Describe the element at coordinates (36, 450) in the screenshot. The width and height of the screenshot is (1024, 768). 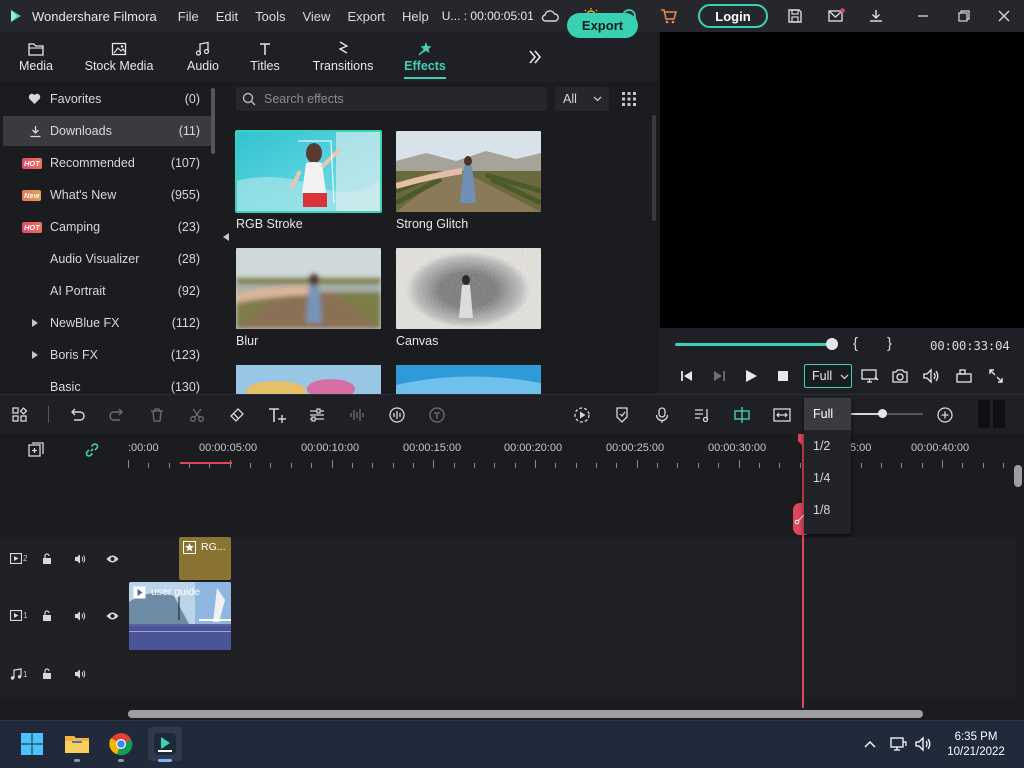
I see `add-track-icon` at that location.